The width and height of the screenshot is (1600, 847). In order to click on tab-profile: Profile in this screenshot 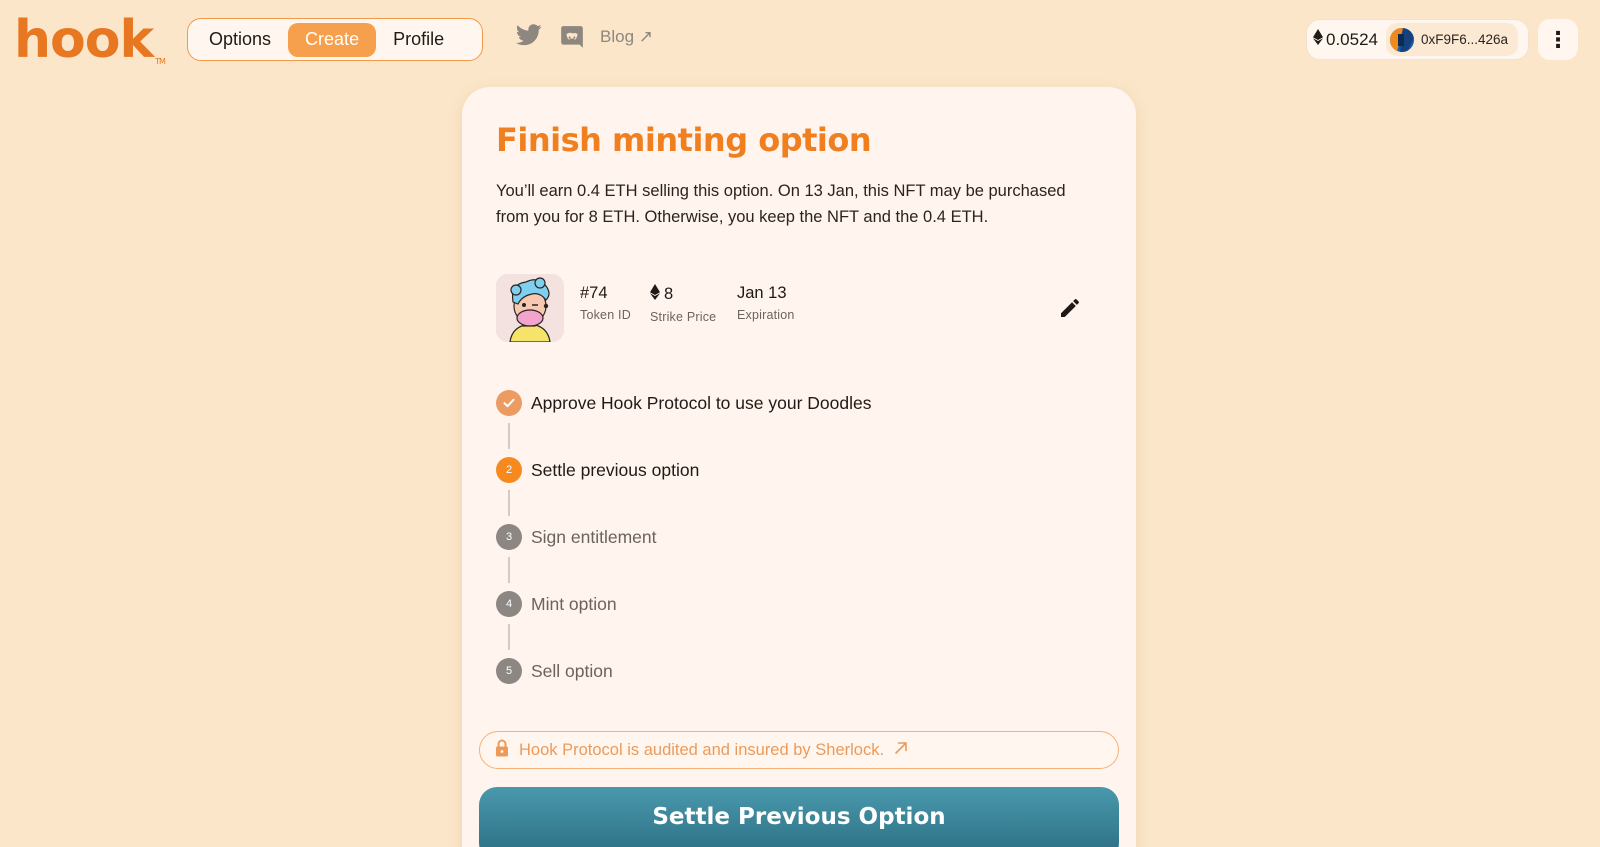, I will do `click(418, 40)`.